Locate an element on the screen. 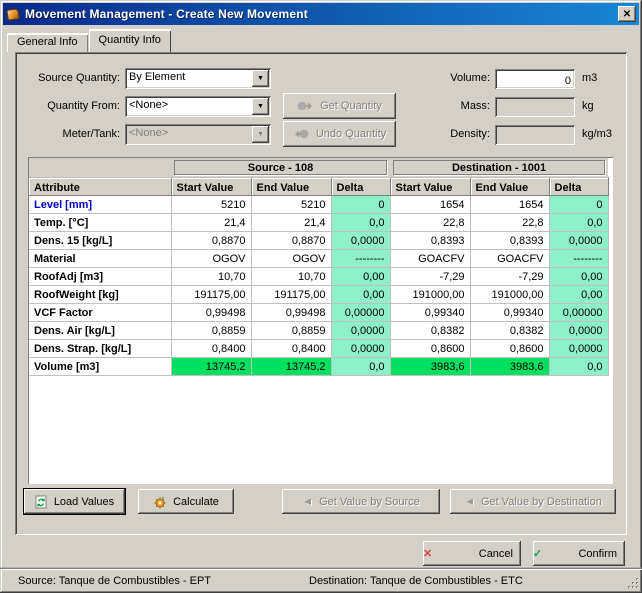 Image resolution: width=642 pixels, height=593 pixels. close-icon: ✕ is located at coordinates (627, 14).